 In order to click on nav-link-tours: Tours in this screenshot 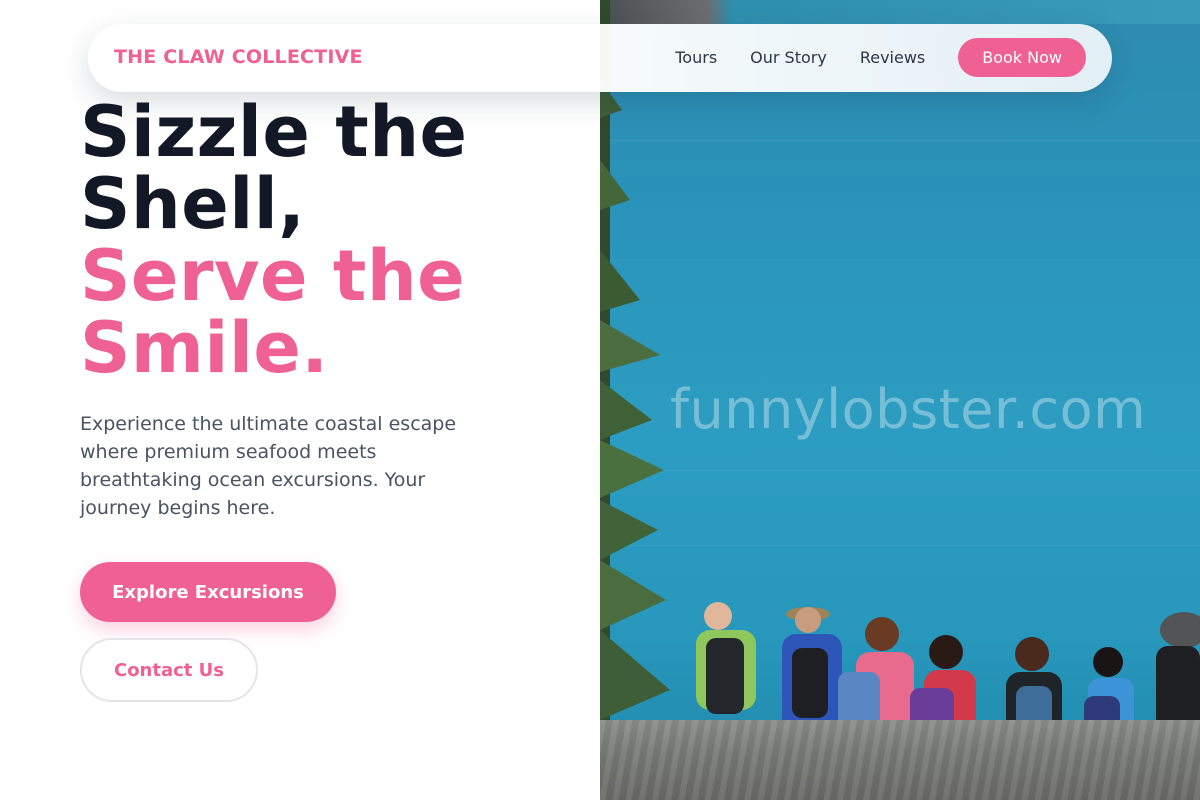, I will do `click(696, 57)`.